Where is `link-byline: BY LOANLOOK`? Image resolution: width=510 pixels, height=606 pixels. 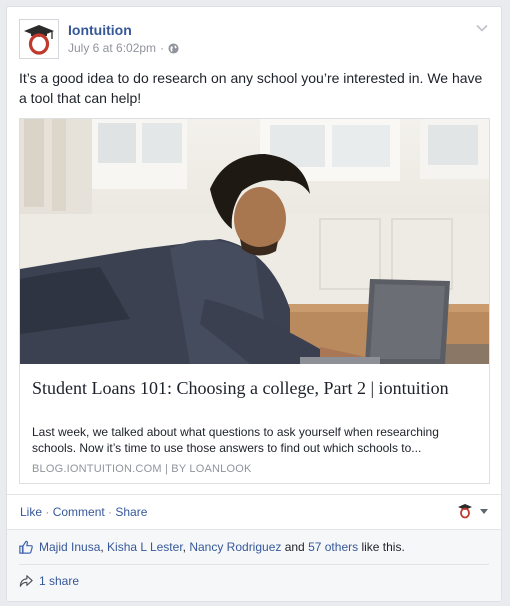 link-byline: BY LOANLOOK is located at coordinates (211, 469).